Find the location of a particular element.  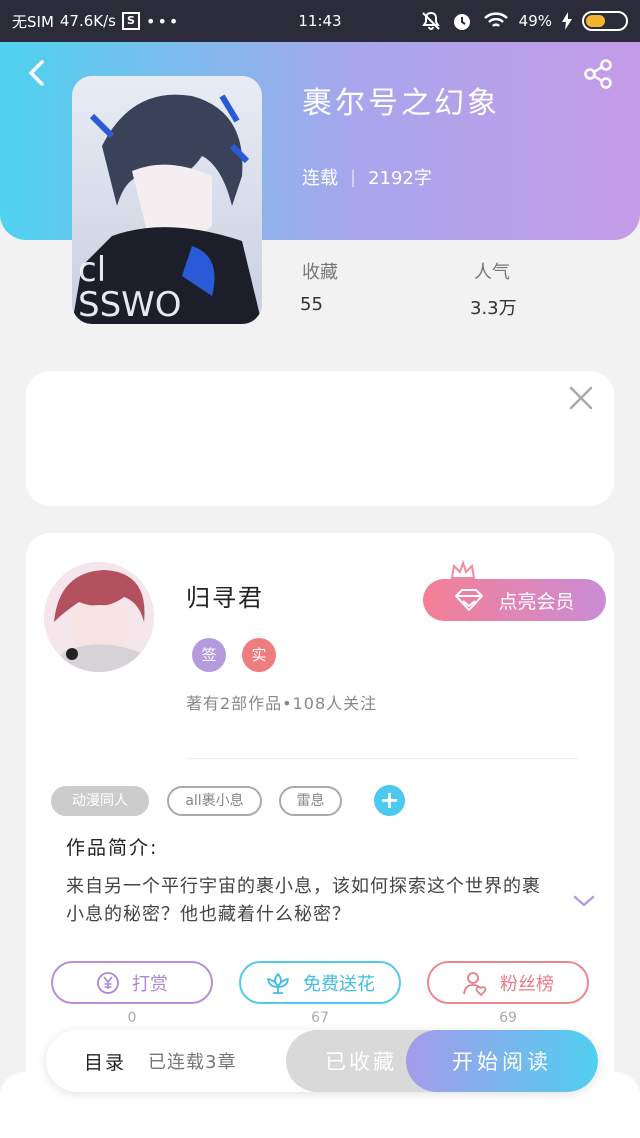

intro-title: 作品简介: is located at coordinates (112, 848).